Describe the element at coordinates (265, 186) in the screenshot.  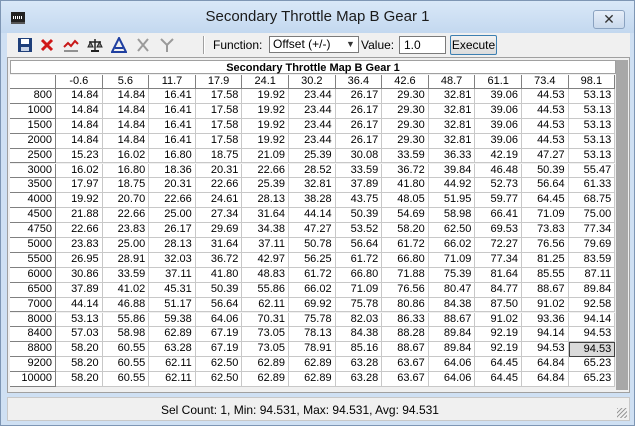
I see `table-cell: 25.39` at that location.